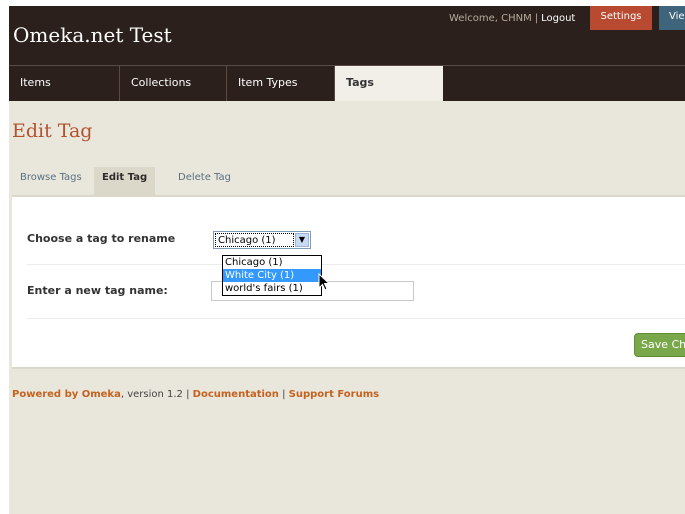 This screenshot has height=514, width=685. I want to click on chevron-down-icon: ▼, so click(302, 240).